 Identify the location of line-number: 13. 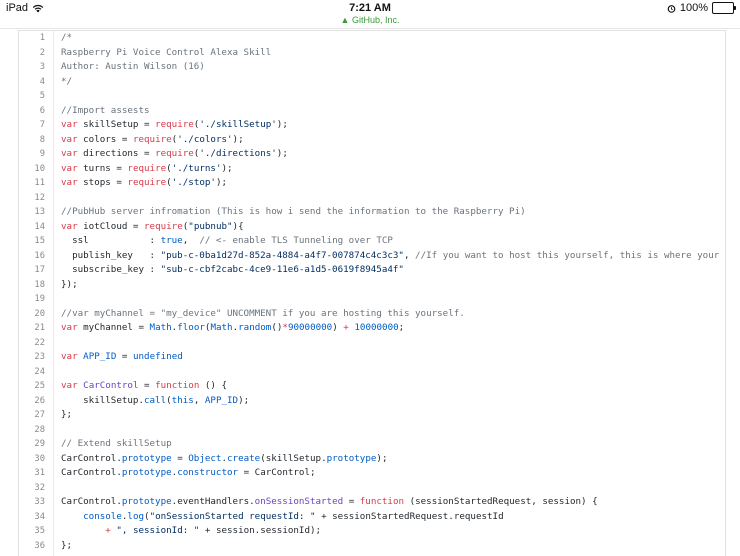
(39, 212).